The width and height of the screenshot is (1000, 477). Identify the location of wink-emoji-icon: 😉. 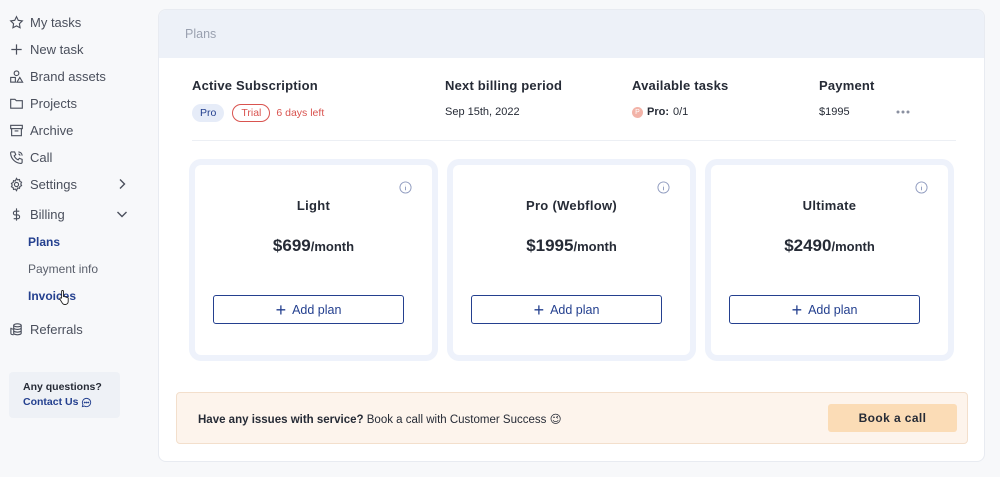
(555, 420).